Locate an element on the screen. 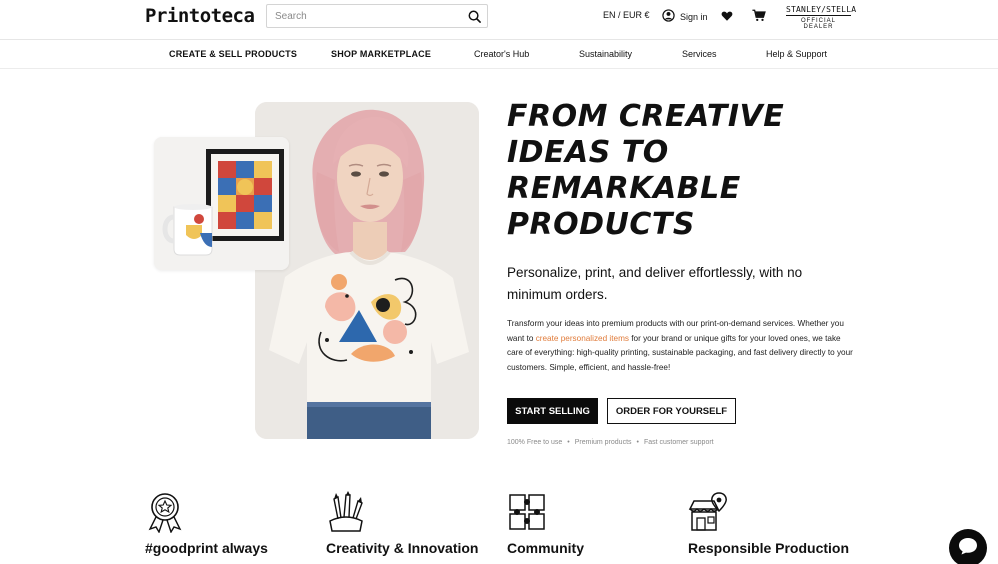 Image resolution: width=998 pixels, height=564 pixels. heart-icon is located at coordinates (728, 16).